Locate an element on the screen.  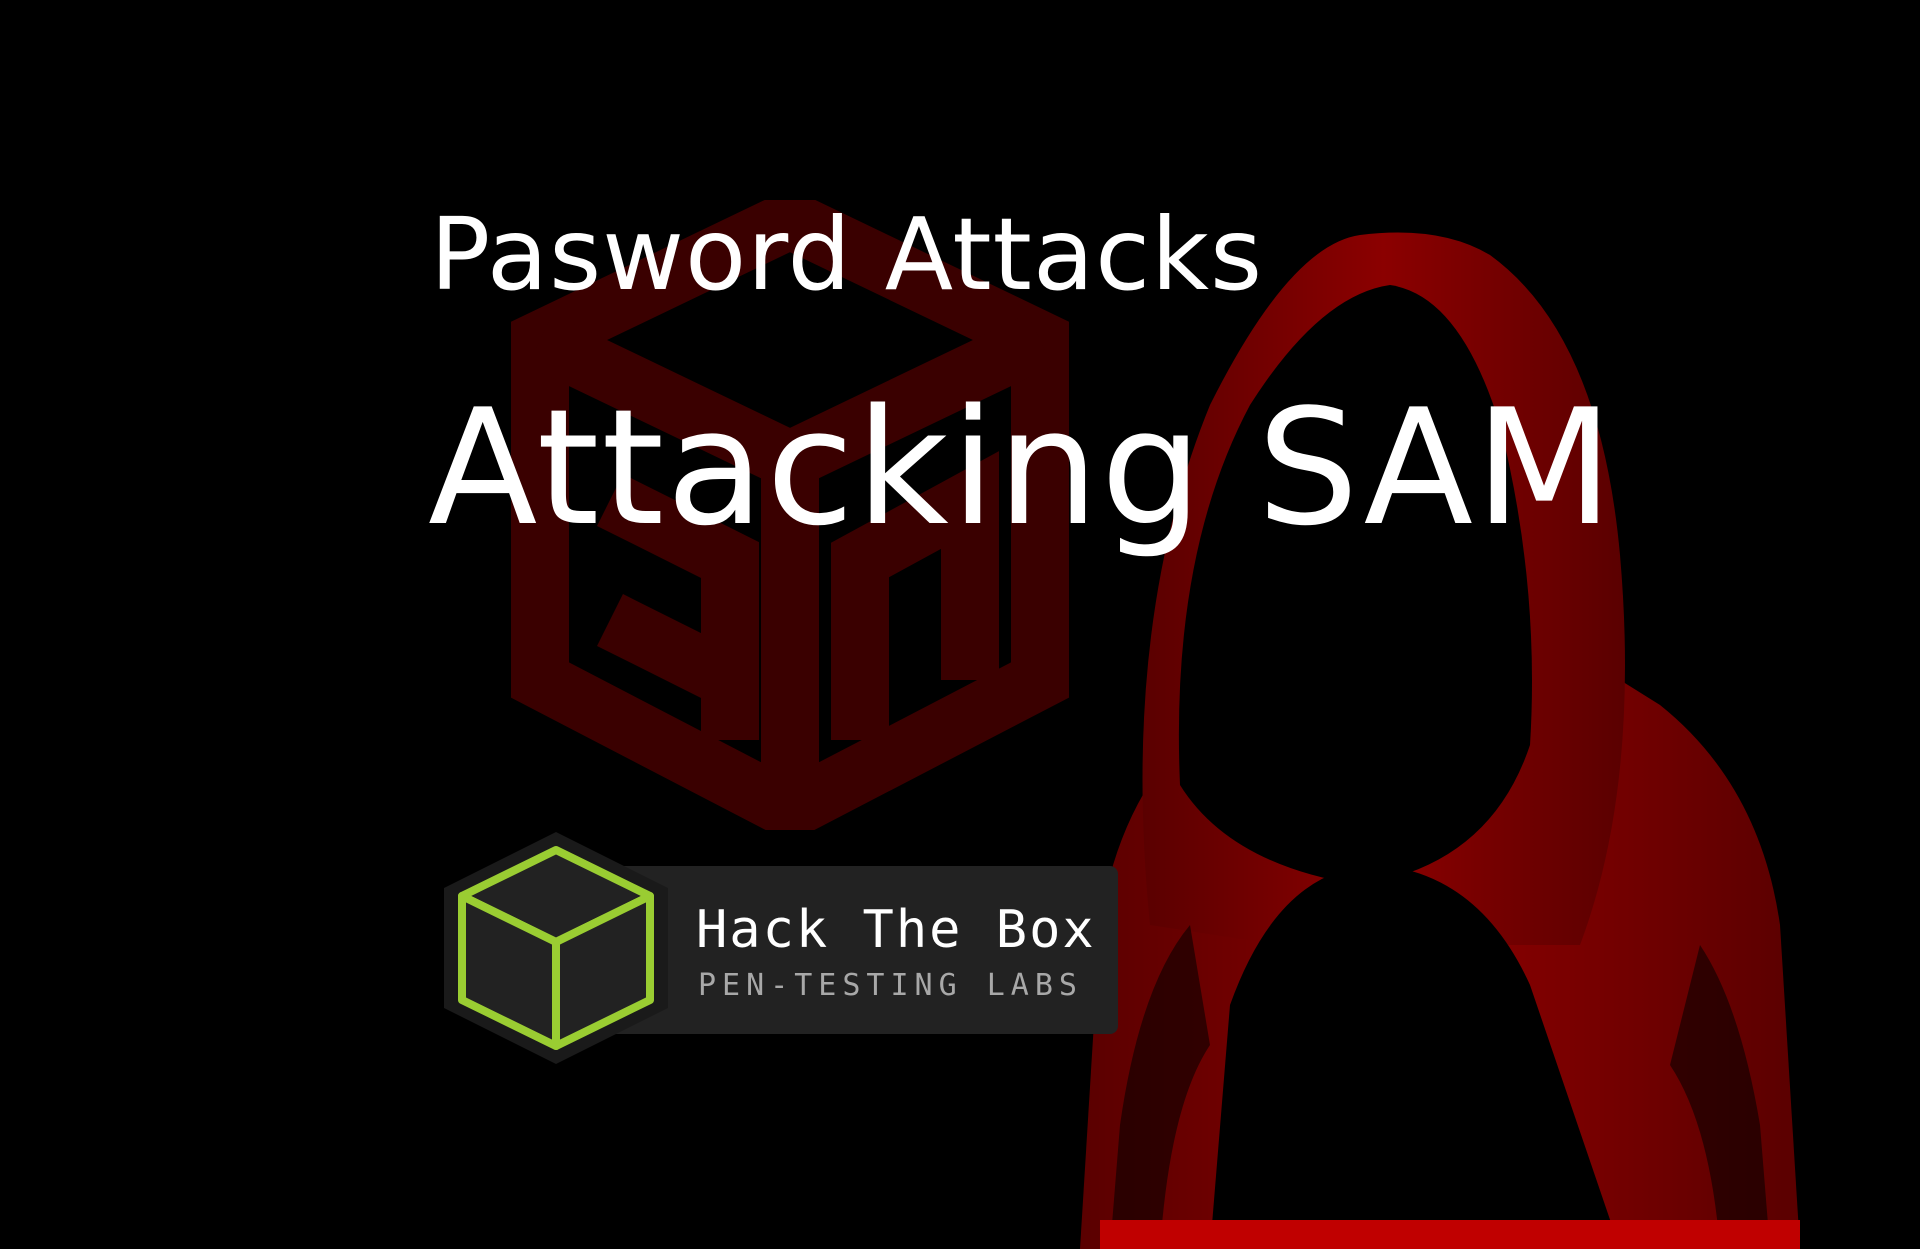
slide-title: Attacking SAM is located at coordinates (1022, 467).